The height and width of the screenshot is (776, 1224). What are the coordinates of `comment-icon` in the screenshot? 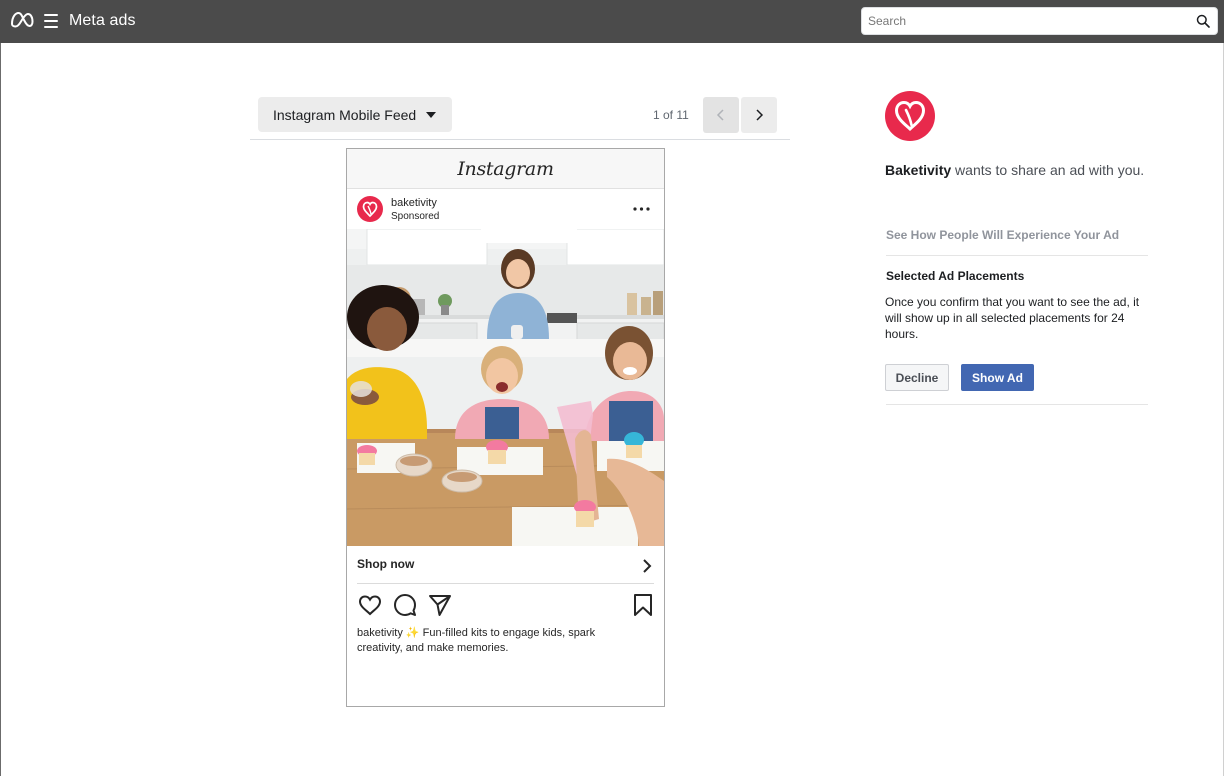 It's located at (405, 605).